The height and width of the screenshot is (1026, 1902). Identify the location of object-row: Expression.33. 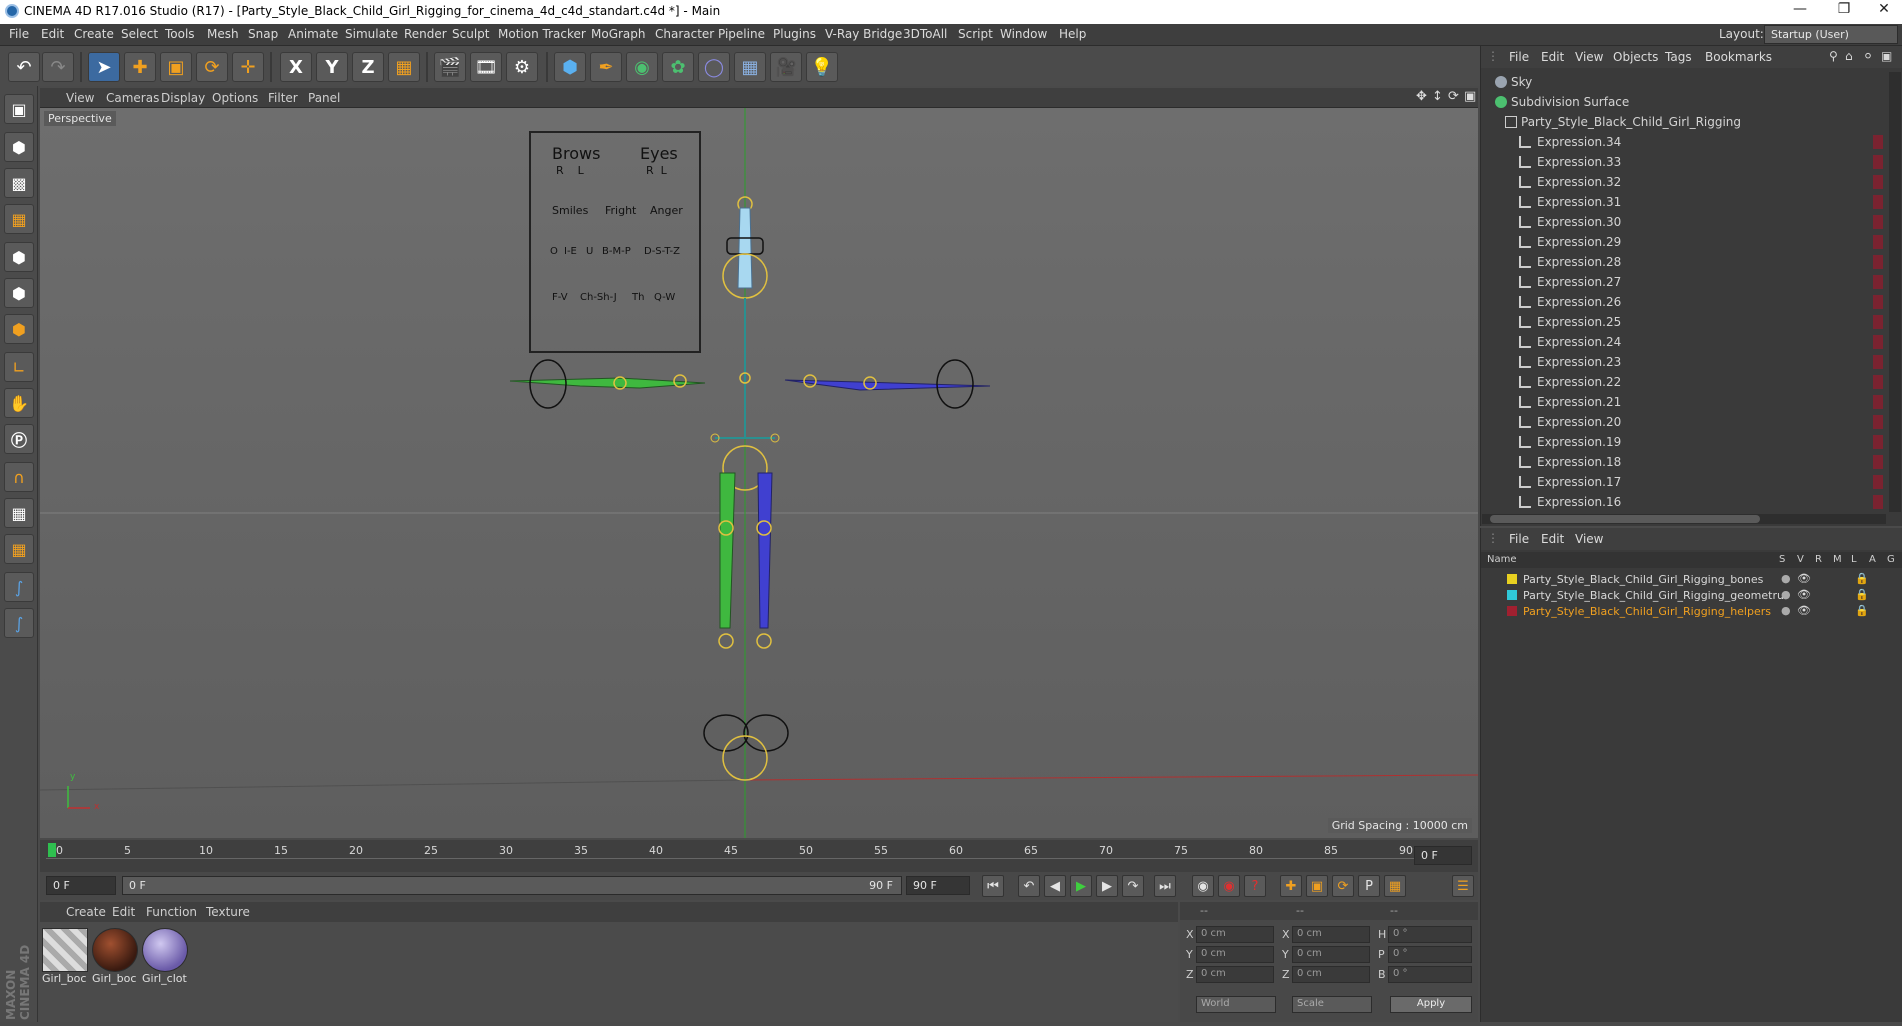
(1683, 162).